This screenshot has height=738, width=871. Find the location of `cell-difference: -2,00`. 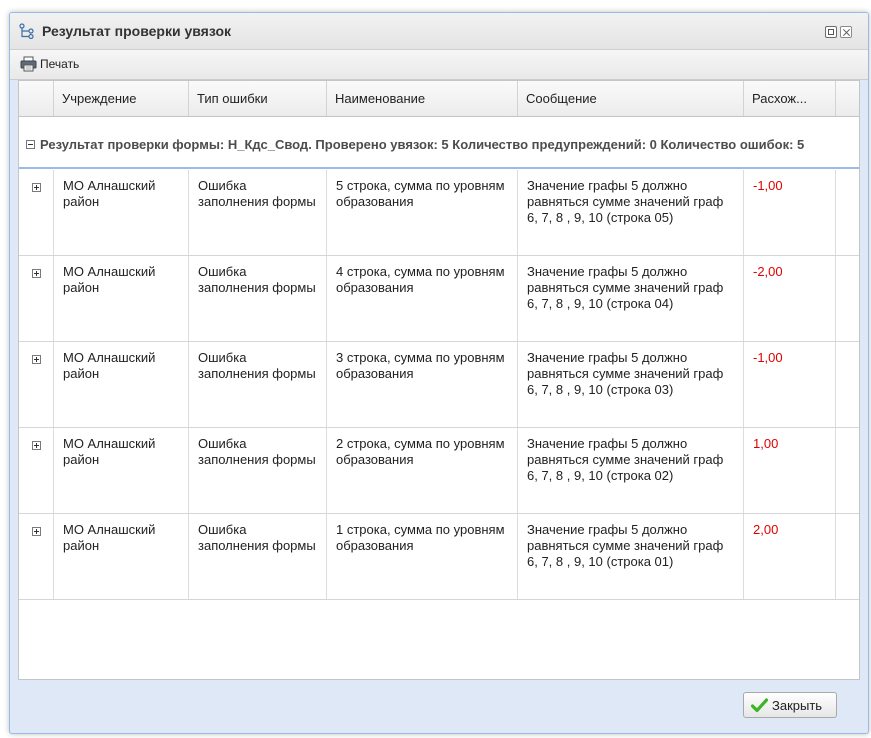

cell-difference: -2,00 is located at coordinates (790, 298).